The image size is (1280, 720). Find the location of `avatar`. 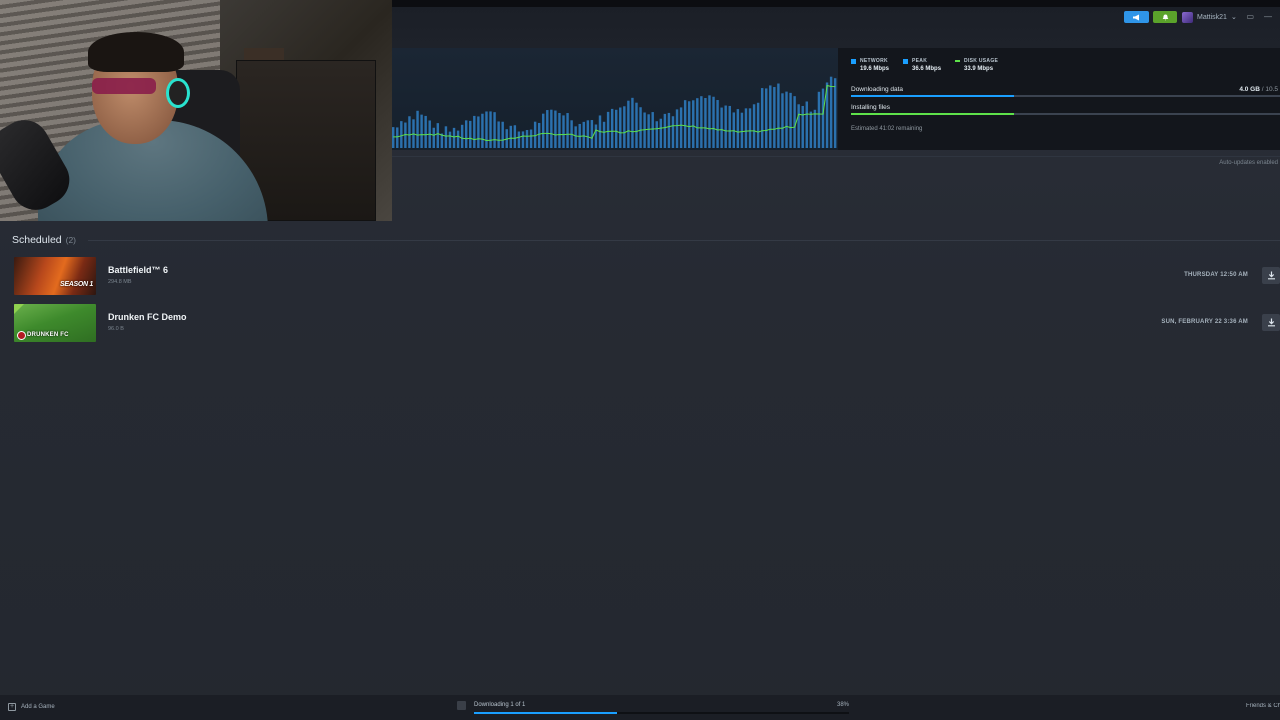

avatar is located at coordinates (1187, 17).